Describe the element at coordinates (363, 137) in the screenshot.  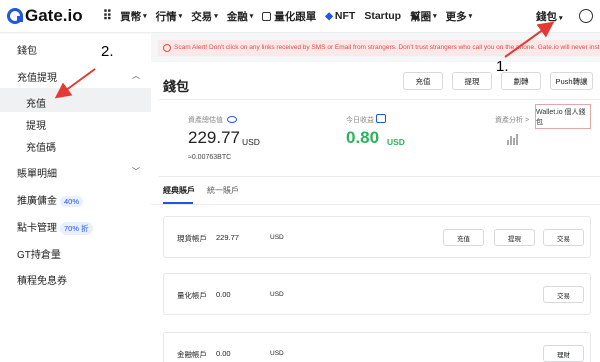
I see `today-profit-value: 0.80` at that location.